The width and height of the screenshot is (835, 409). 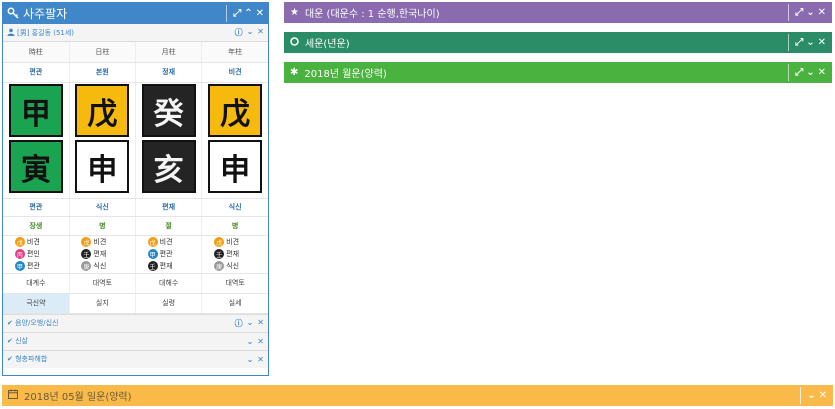 I want to click on pillar-day: 戊 申, so click(x=102, y=138).